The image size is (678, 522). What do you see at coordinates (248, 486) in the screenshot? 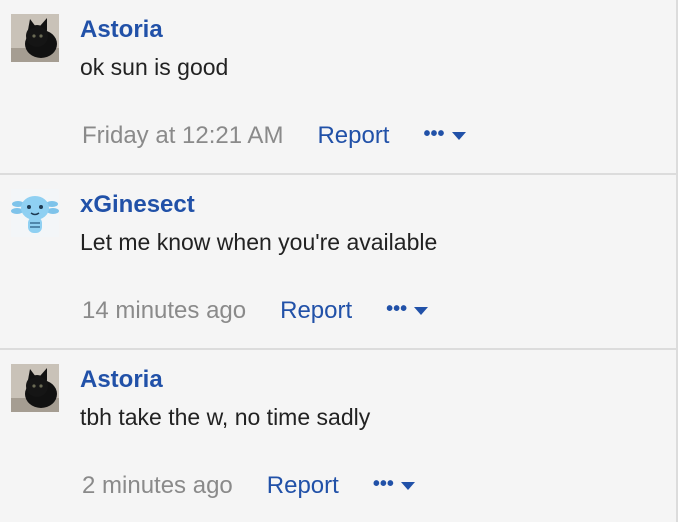
I see `comment-meta: 2 minutes ago Report •••` at bounding box center [248, 486].